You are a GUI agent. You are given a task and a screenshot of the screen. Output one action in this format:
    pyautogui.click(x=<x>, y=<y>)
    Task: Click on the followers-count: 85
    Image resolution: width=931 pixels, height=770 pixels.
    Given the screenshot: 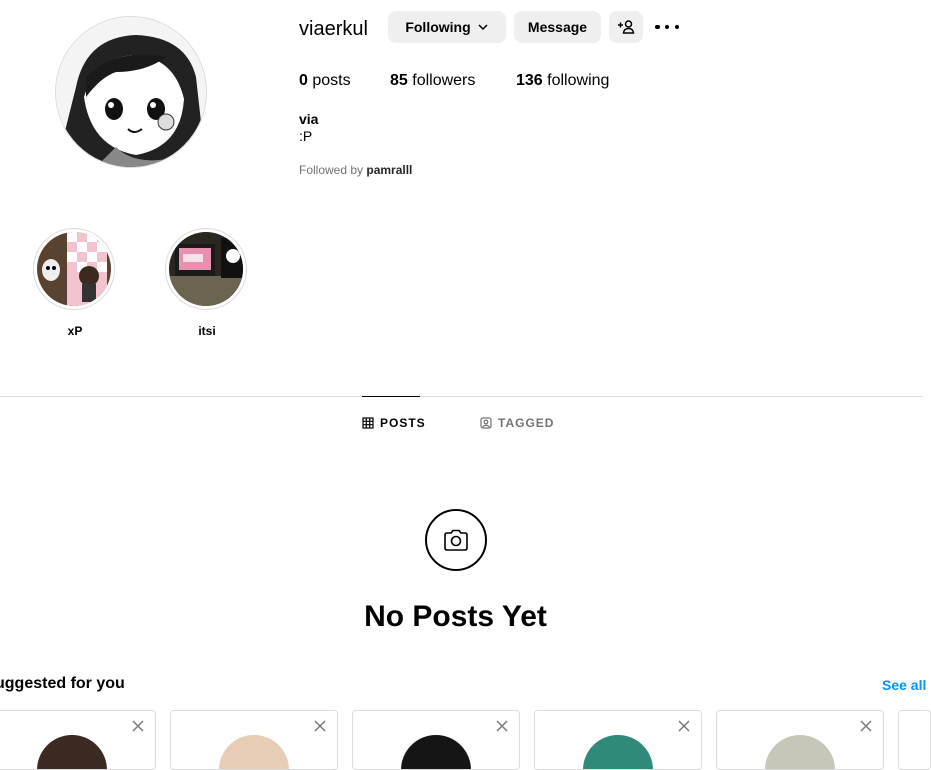 What is the action you would take?
    pyautogui.click(x=399, y=80)
    